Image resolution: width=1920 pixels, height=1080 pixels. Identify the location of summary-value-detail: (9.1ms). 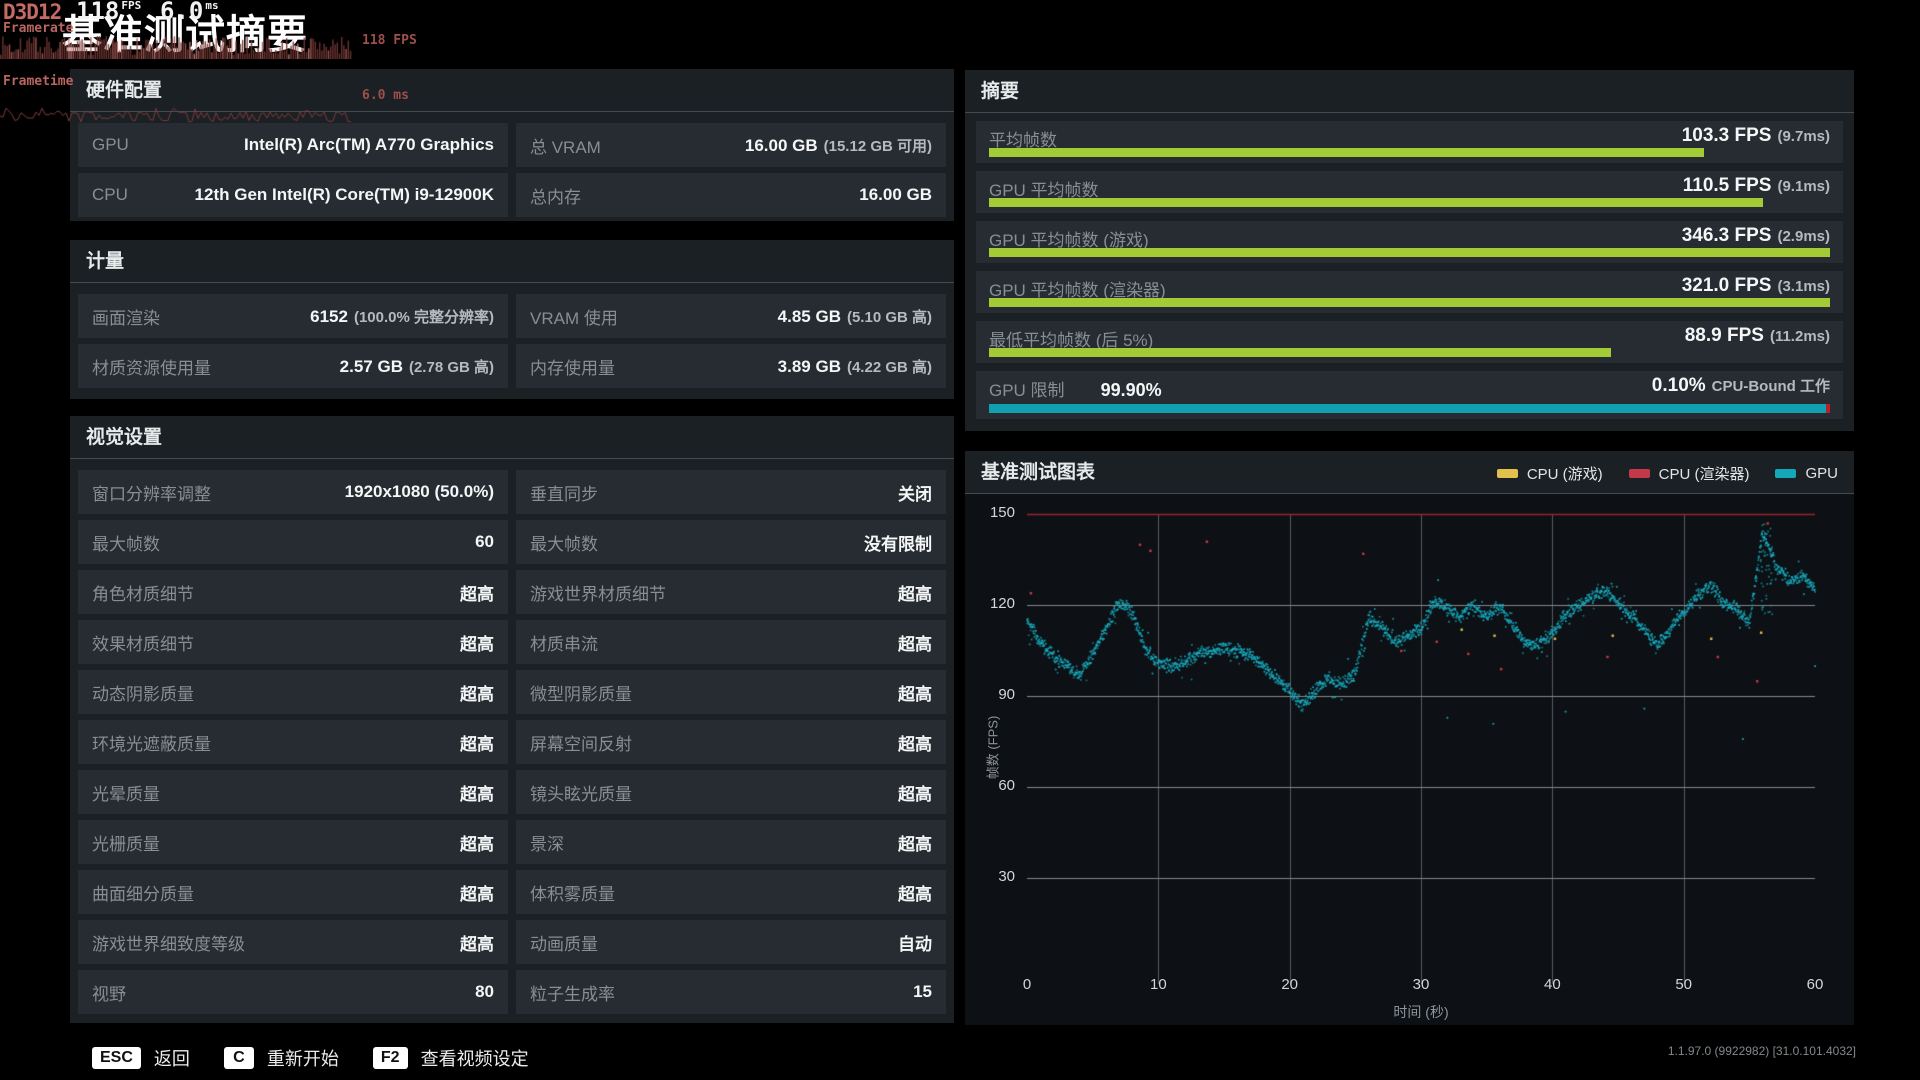
(1803, 186).